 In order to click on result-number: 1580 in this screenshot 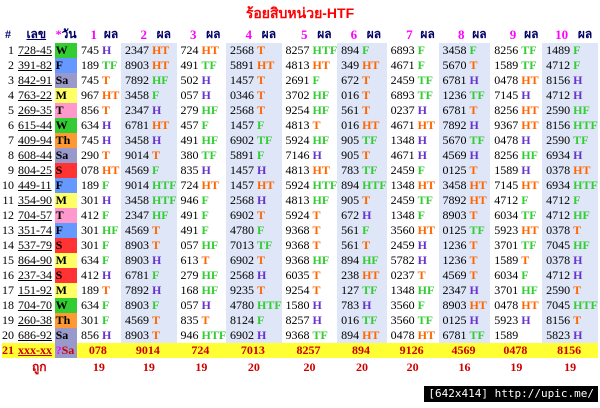, I will do `click(296, 305)`.